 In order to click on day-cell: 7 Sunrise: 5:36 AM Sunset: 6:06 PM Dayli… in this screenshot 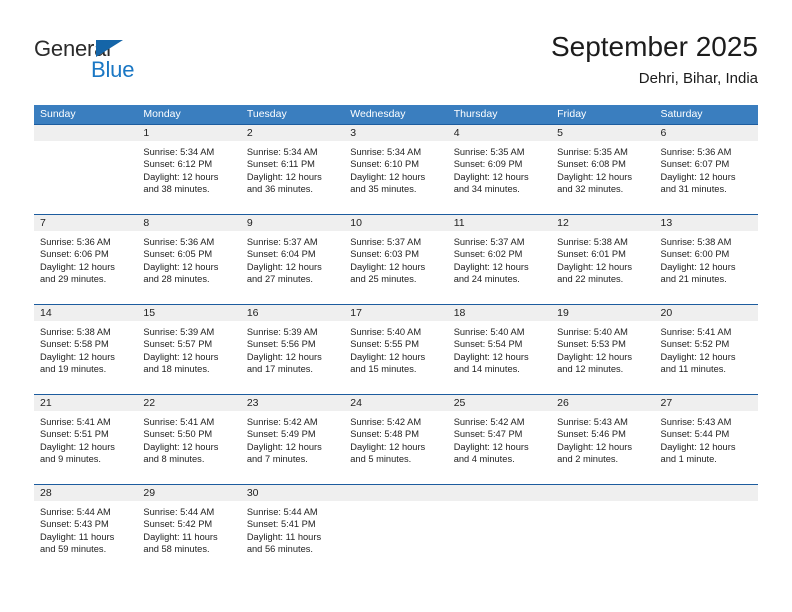, I will do `click(86, 259)`.